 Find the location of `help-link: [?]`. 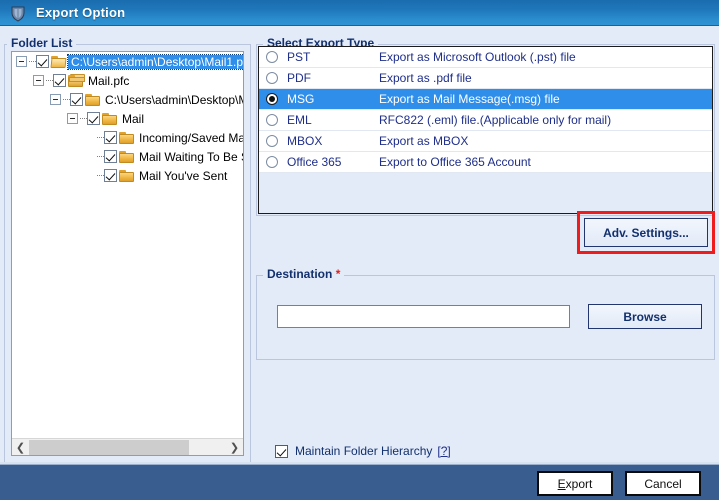

help-link: [?] is located at coordinates (443, 451).